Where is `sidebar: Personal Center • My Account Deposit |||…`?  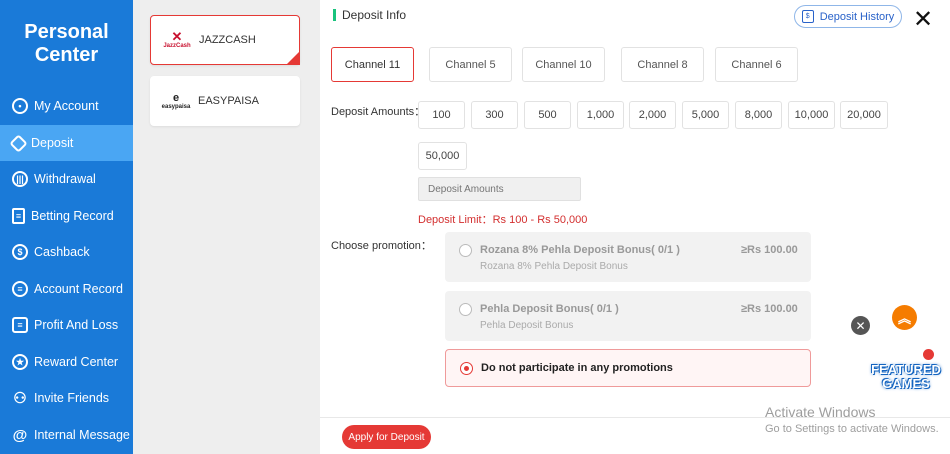 sidebar: Personal Center • My Account Deposit |||… is located at coordinates (66, 227).